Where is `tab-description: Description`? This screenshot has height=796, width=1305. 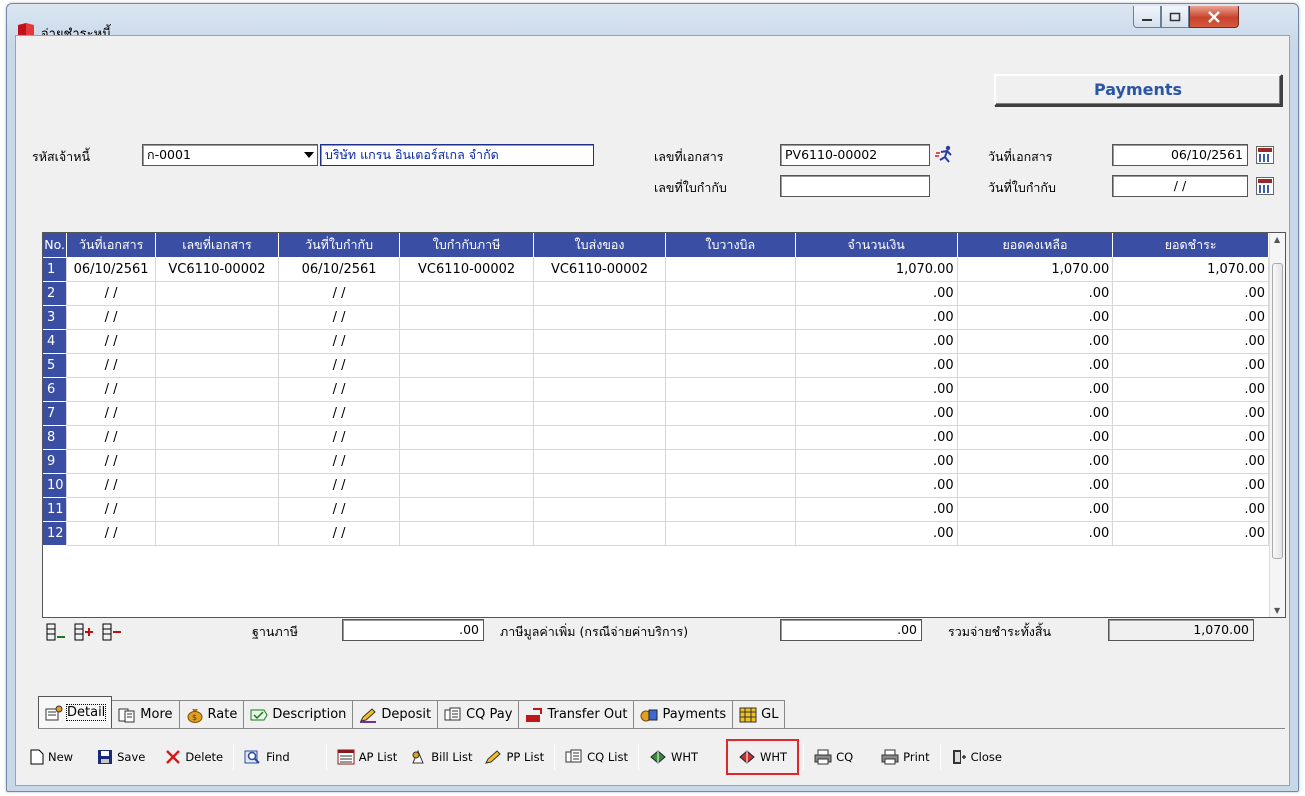 tab-description: Description is located at coordinates (298, 714).